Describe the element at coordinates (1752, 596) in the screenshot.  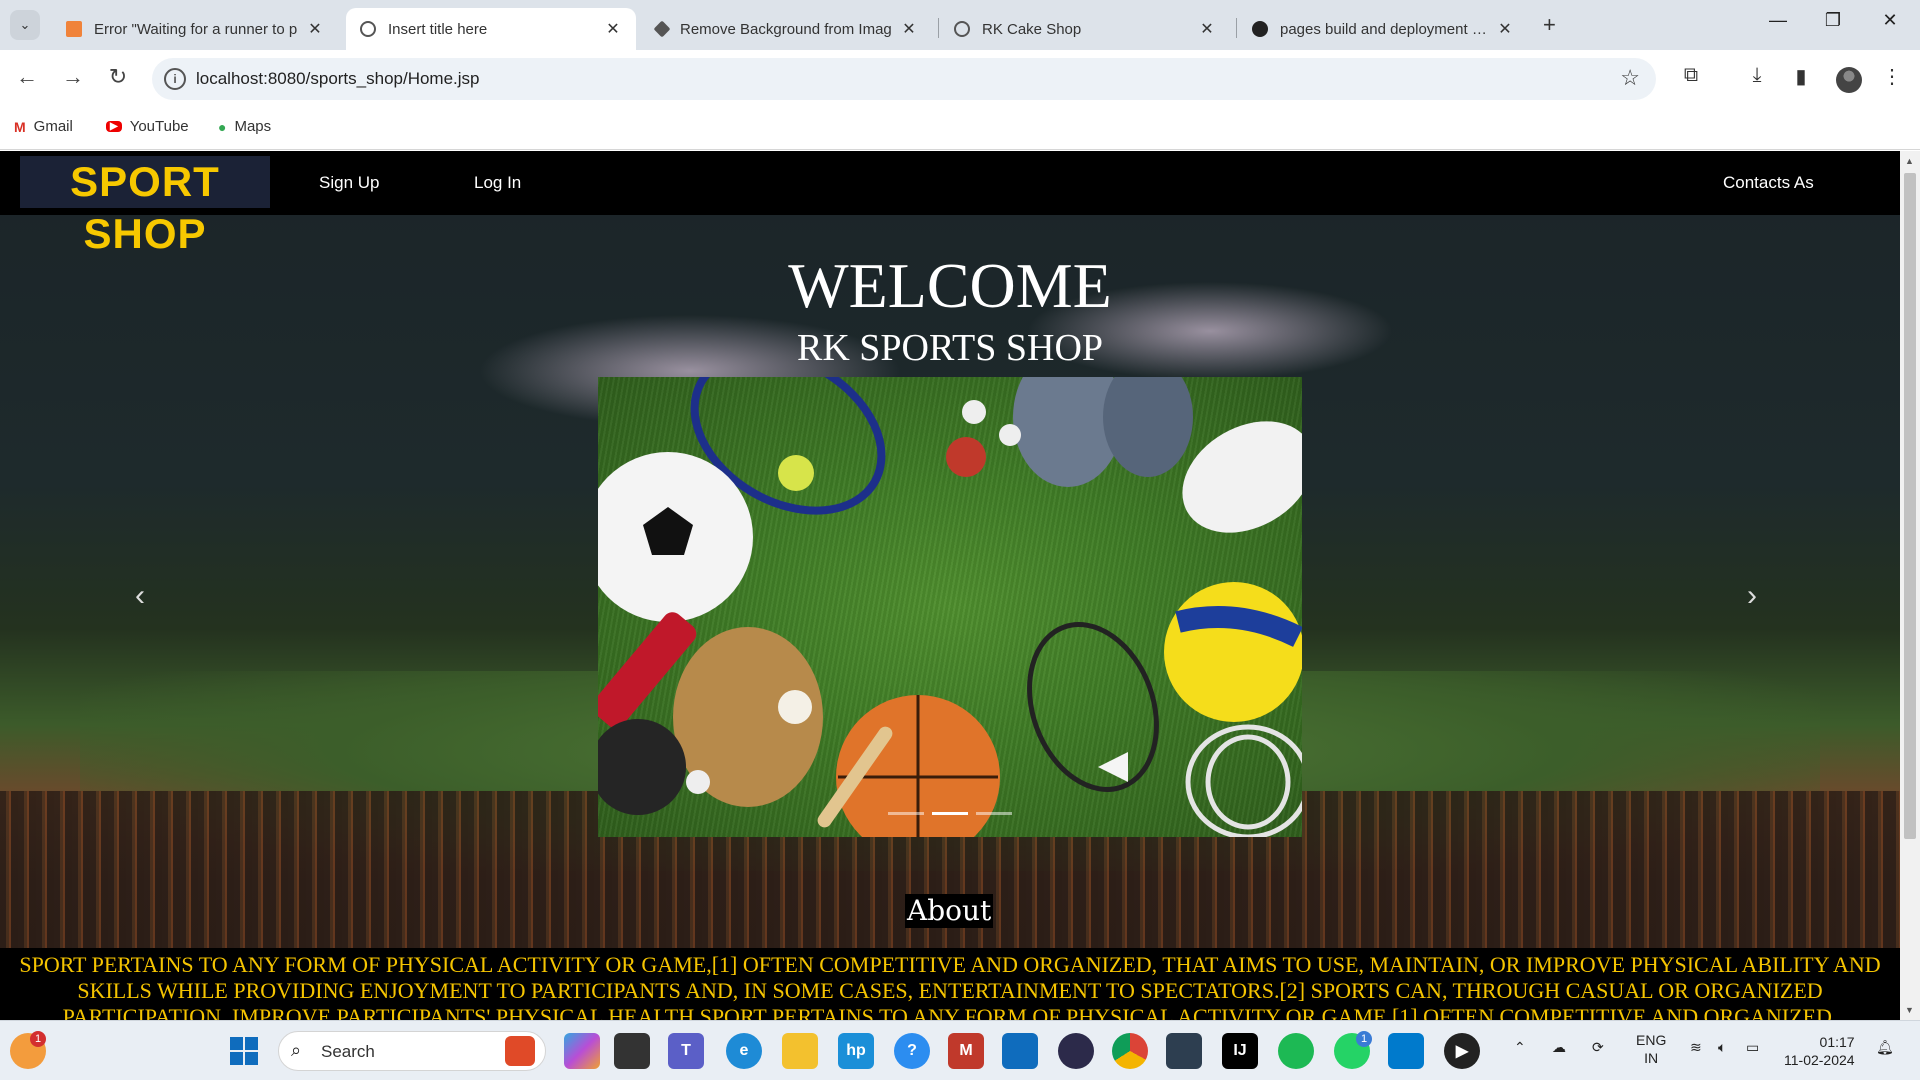
I see `carousel-next-icon: ›` at that location.